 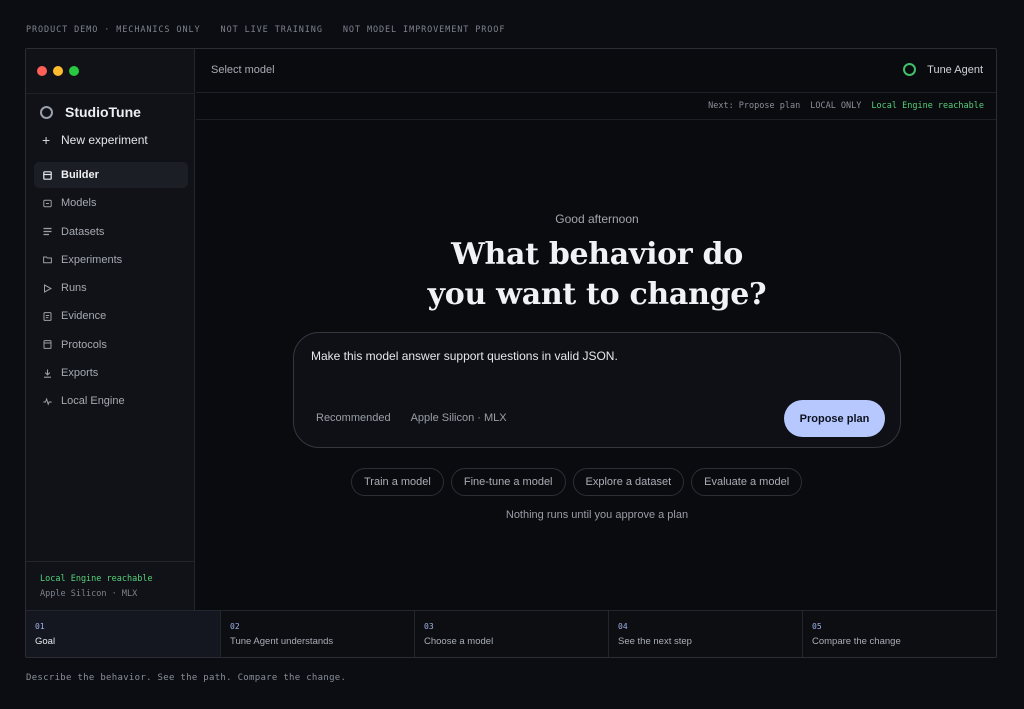 I want to click on datasets-icon, so click(x=47, y=231).